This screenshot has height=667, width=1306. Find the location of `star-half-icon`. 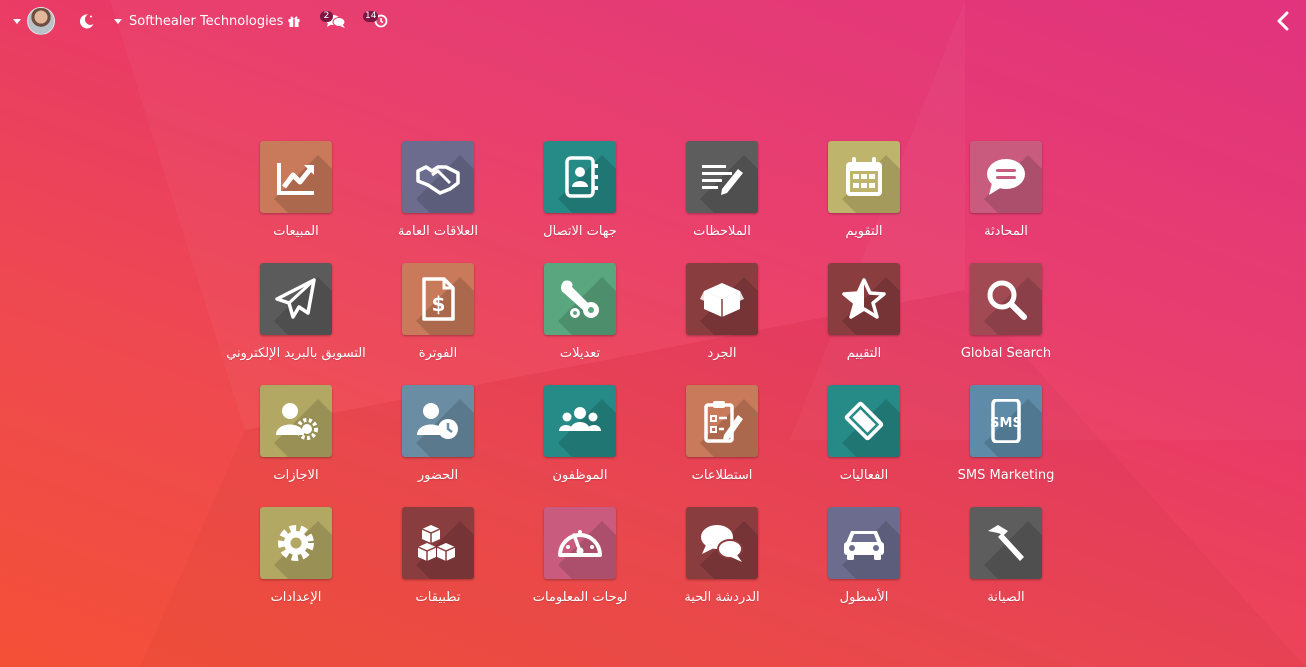

star-half-icon is located at coordinates (864, 298).